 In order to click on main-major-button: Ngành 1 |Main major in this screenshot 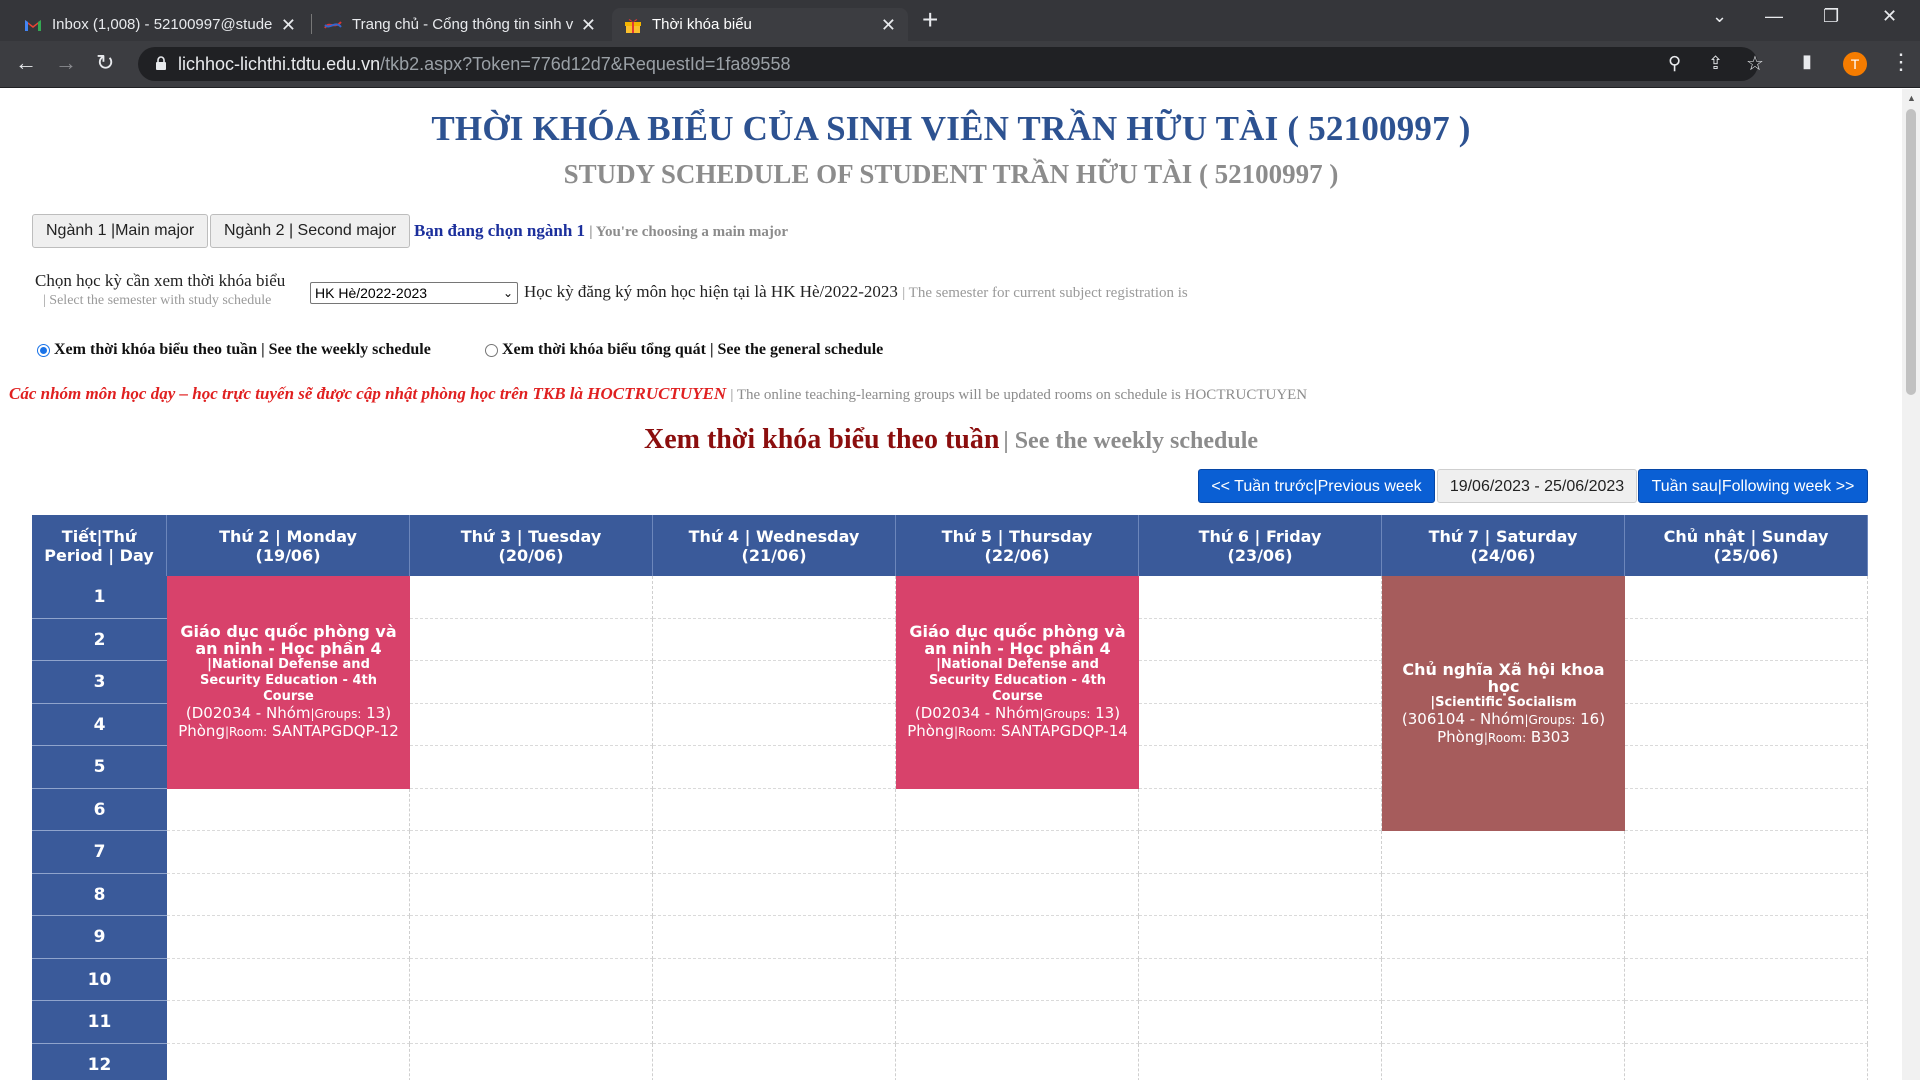, I will do `click(120, 231)`.